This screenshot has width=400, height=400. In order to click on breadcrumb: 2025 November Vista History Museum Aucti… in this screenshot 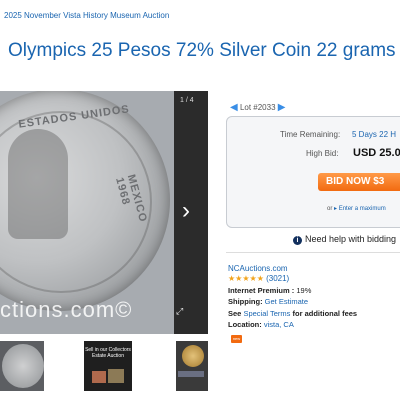, I will do `click(86, 15)`.